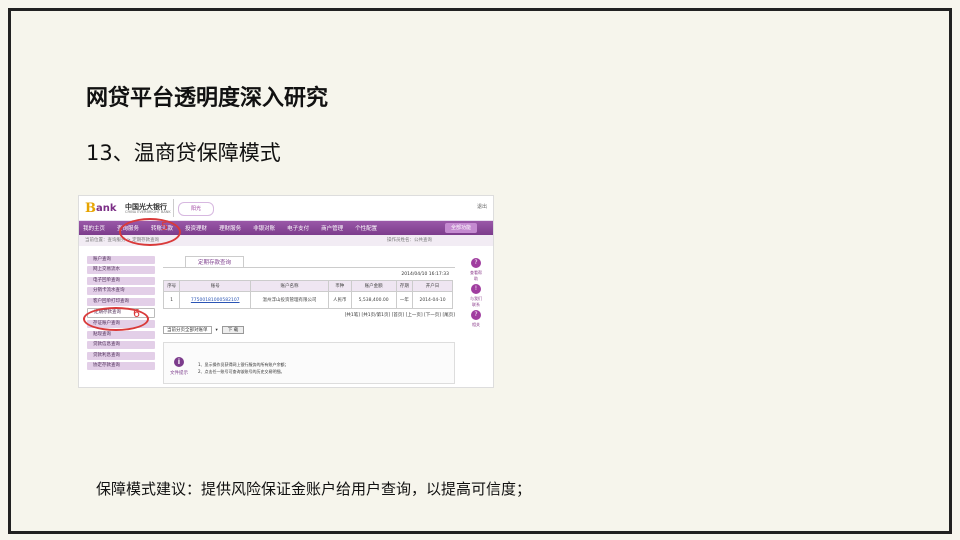  What do you see at coordinates (432, 300) in the screenshot?
I see `cell-open-date: 2014-04-10` at bounding box center [432, 300].